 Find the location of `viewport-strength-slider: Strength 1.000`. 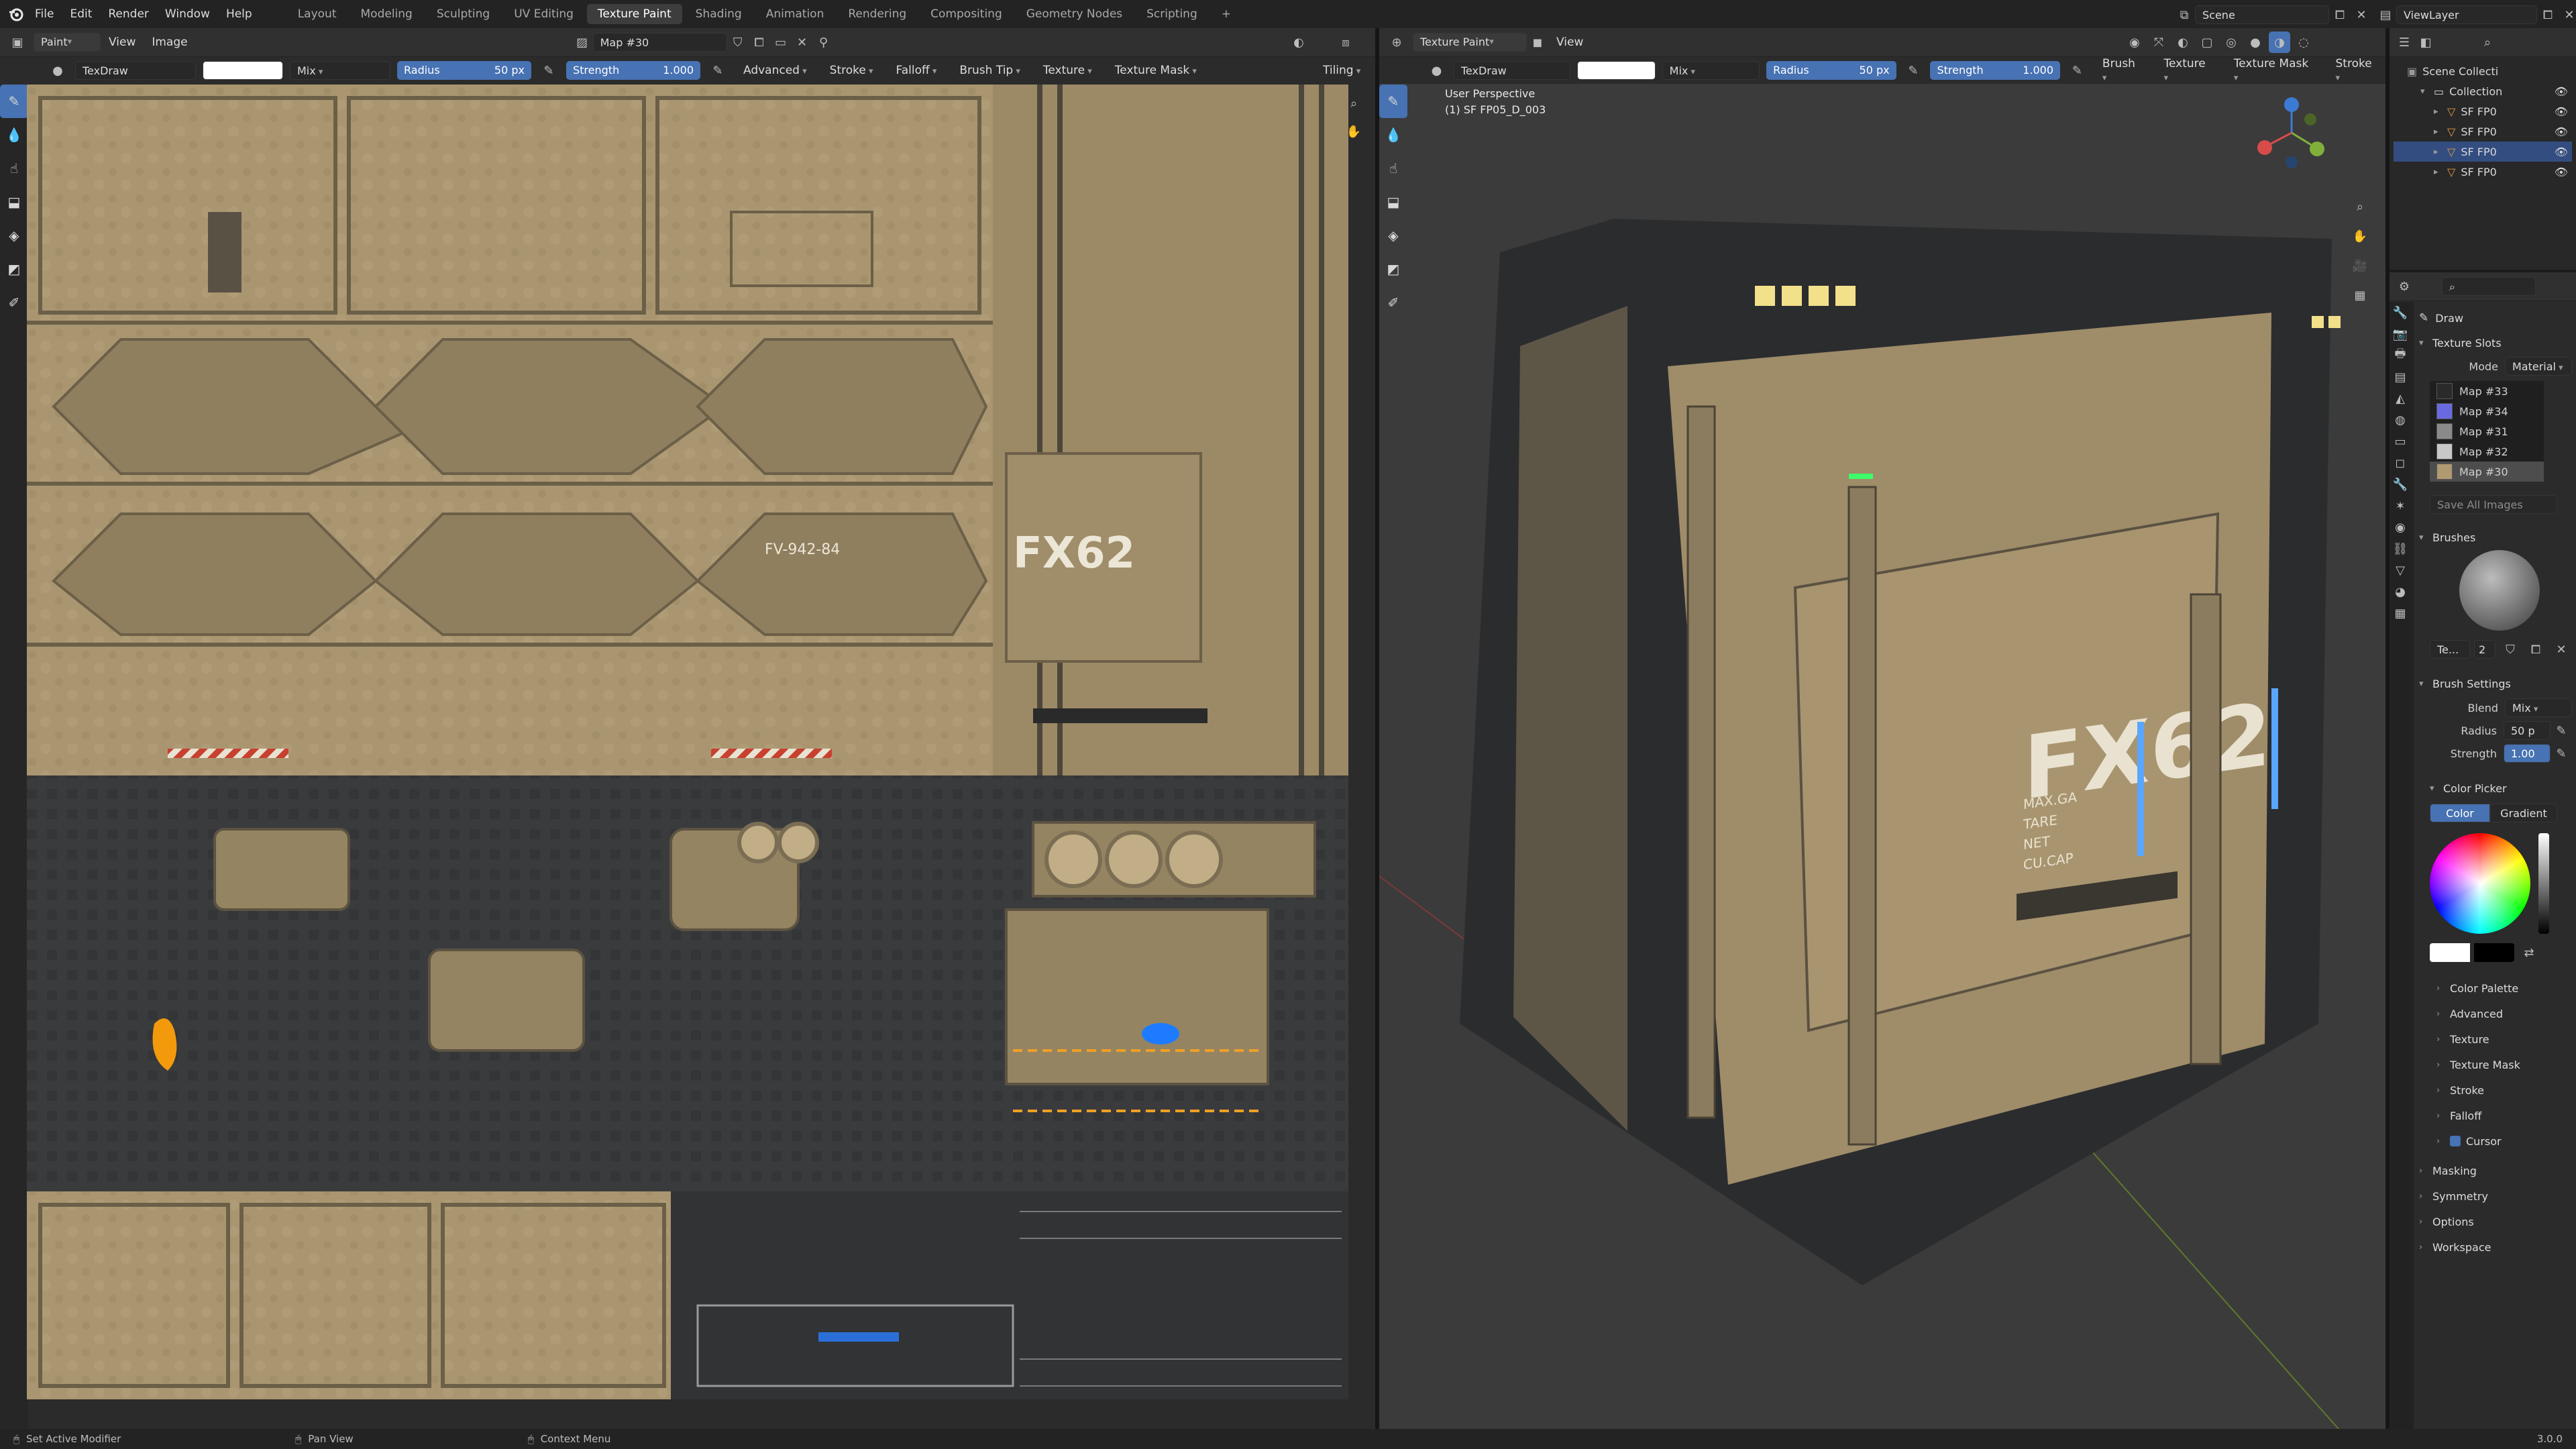

viewport-strength-slider: Strength 1.000 is located at coordinates (1995, 70).